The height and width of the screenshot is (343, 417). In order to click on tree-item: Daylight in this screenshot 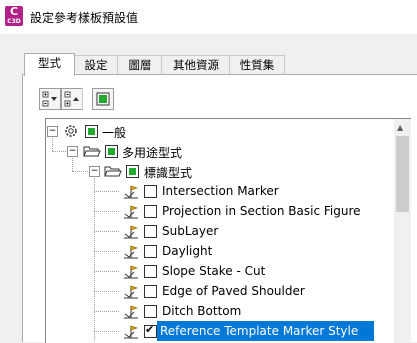, I will do `click(211, 251)`.